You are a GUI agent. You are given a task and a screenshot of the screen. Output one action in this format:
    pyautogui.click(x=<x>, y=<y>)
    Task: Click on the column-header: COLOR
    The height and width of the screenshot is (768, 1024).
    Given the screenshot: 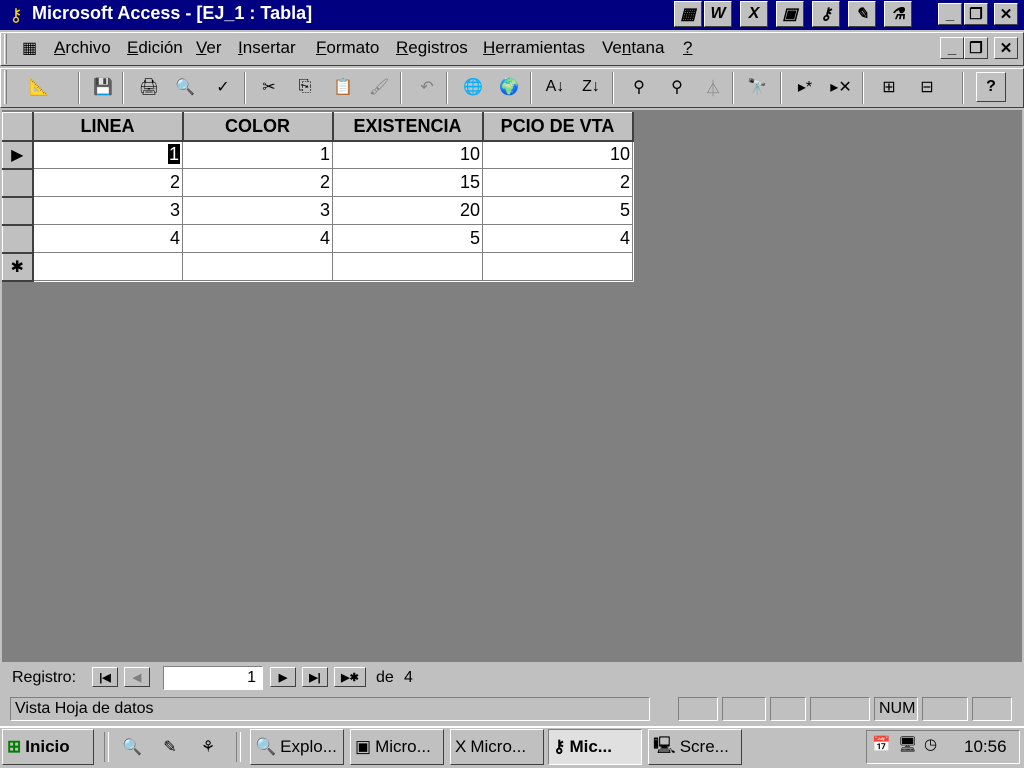 What is the action you would take?
    pyautogui.click(x=258, y=127)
    